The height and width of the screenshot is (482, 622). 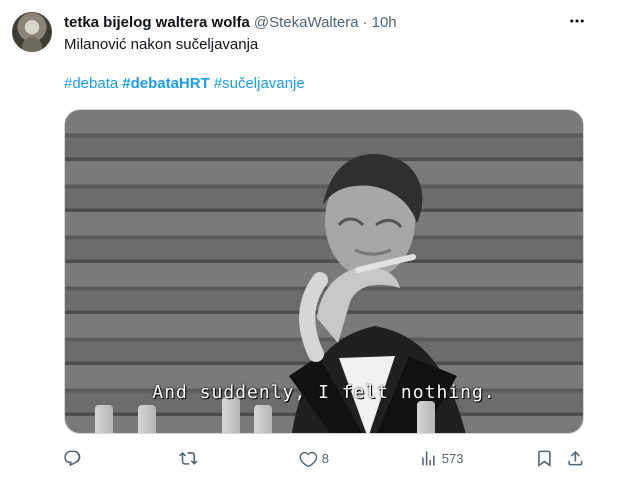 I want to click on views-count: 573, so click(x=452, y=458).